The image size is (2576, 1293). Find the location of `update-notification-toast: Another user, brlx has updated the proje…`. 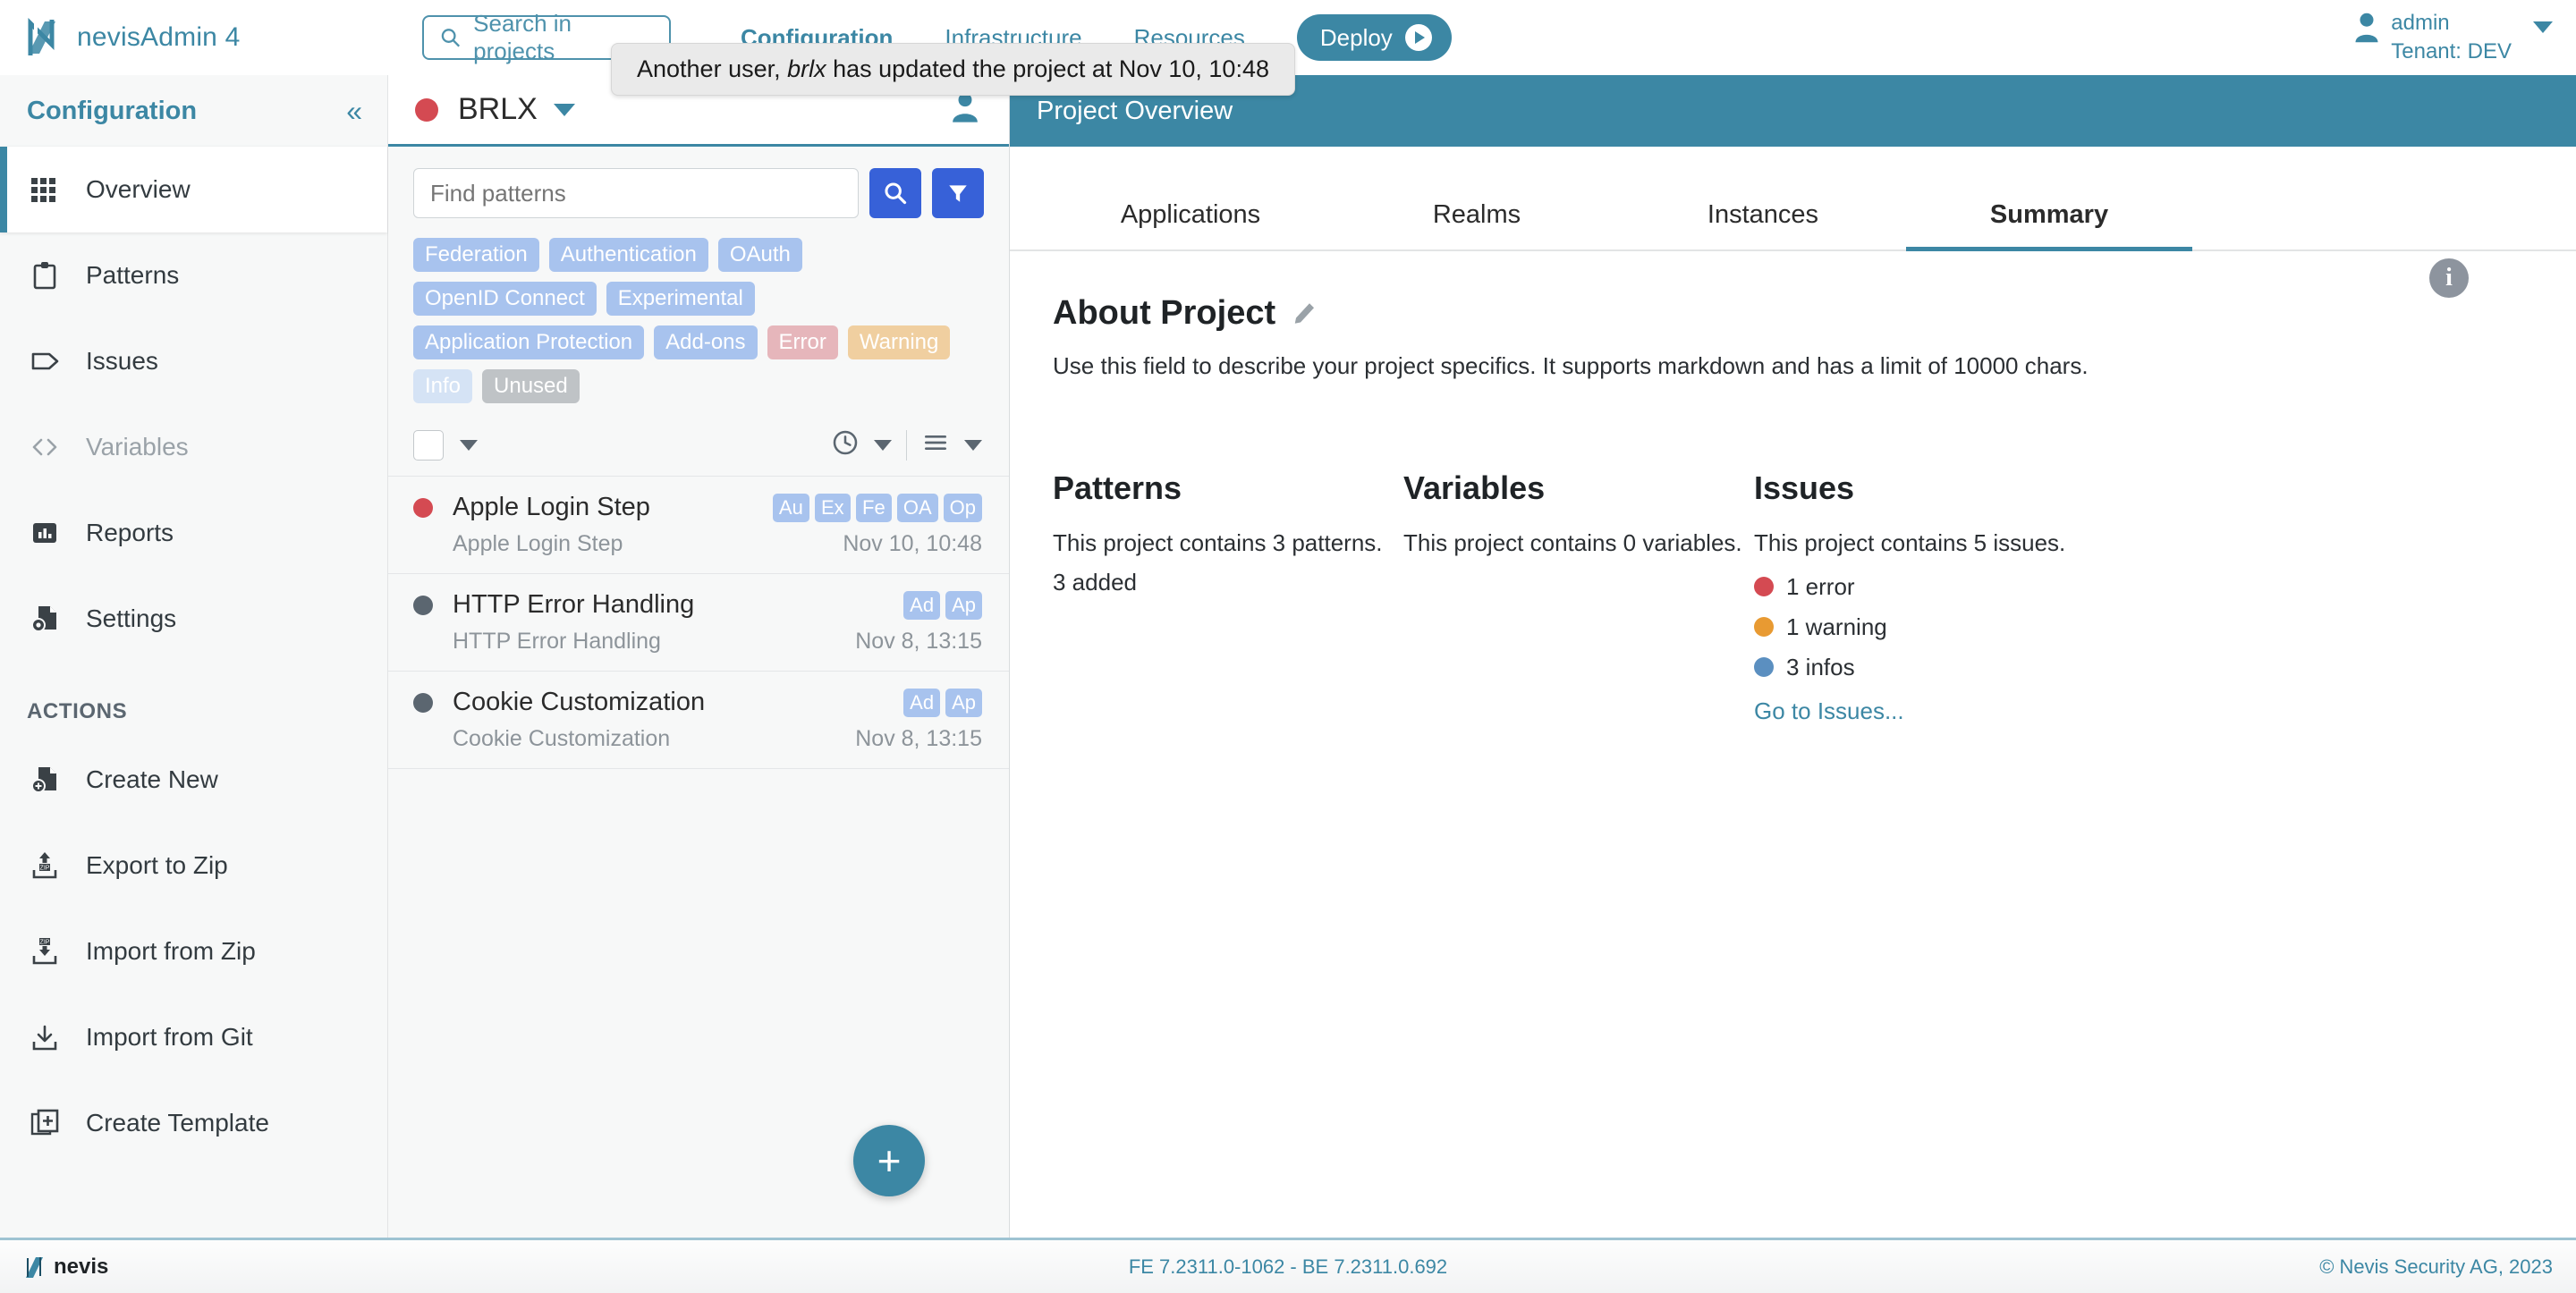

update-notification-toast: Another user, brlx has updated the proje… is located at coordinates (953, 69).